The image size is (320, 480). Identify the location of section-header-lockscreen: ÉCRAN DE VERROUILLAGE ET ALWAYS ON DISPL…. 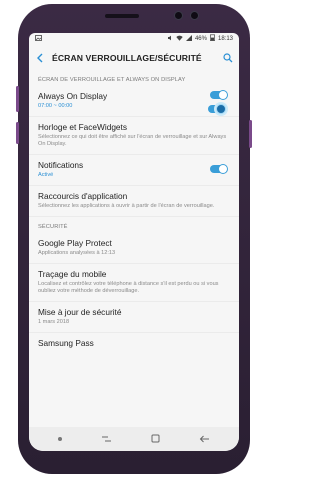
(112, 80).